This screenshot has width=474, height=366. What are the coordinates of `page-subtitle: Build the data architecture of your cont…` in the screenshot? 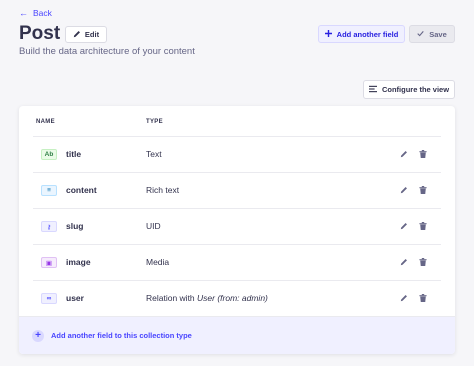 It's located at (107, 51).